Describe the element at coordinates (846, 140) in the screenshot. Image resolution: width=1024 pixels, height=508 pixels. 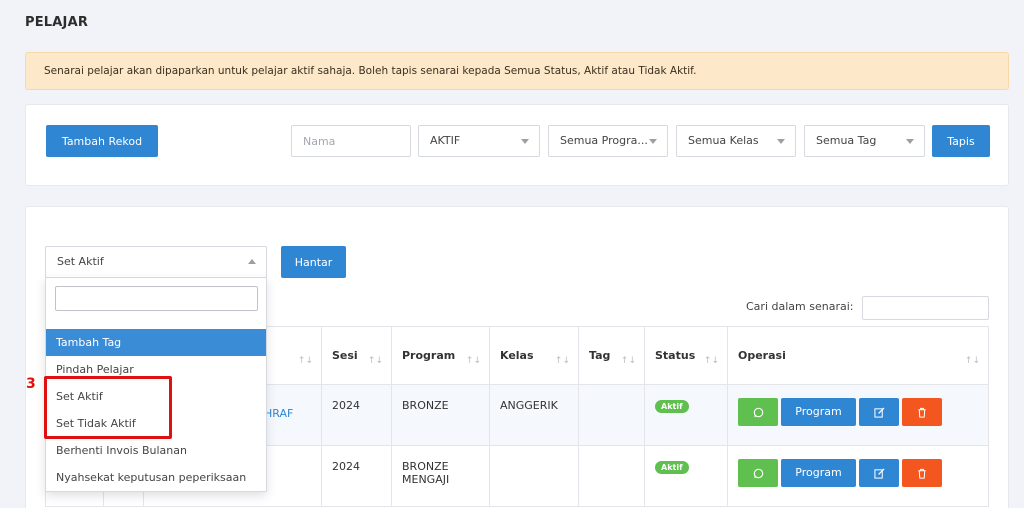
I see `tag-select-value: Semua Tag` at that location.